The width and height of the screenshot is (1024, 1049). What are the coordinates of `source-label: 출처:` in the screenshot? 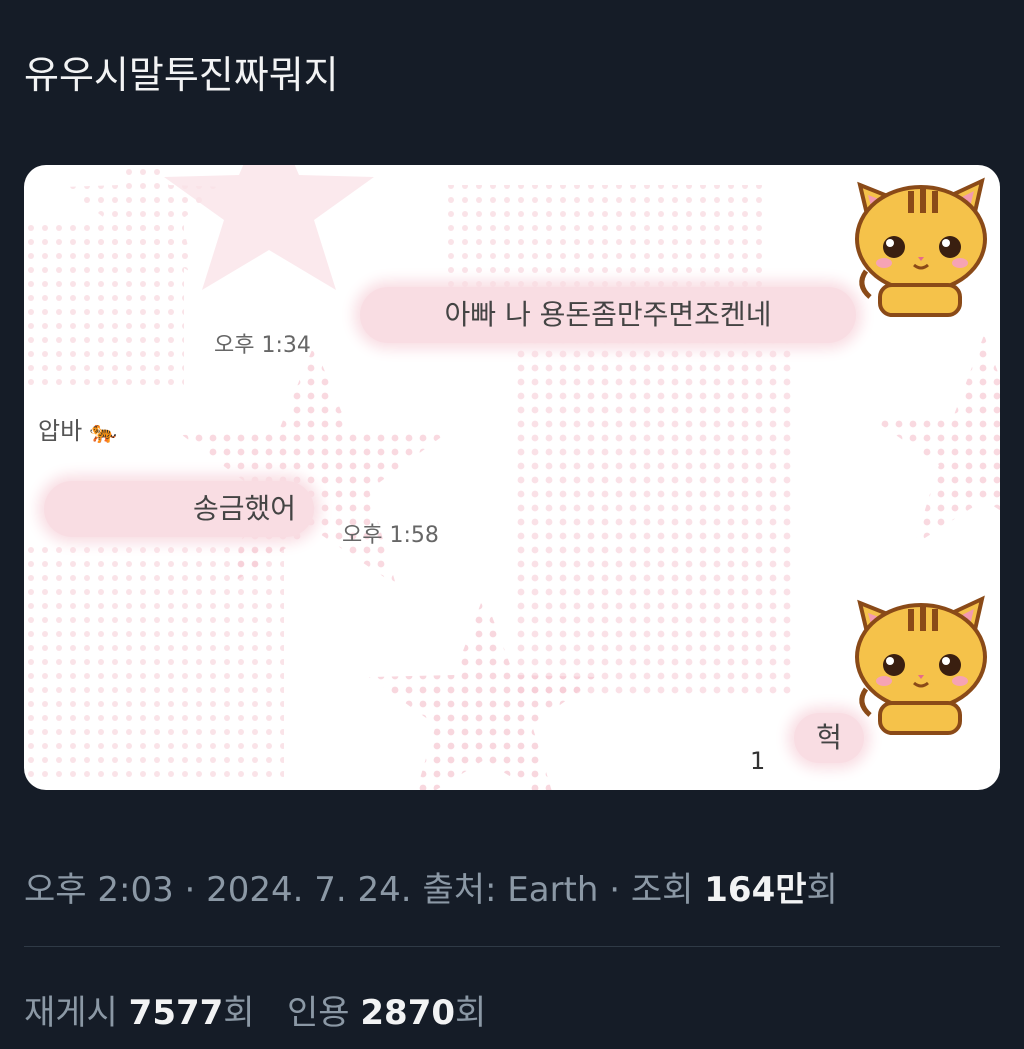 It's located at (459, 890).